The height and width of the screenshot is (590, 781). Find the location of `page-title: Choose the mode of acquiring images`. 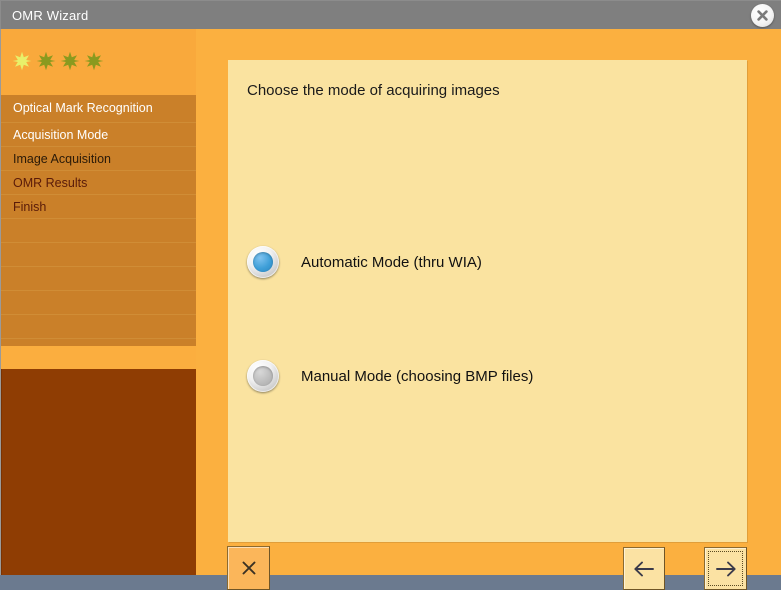

page-title: Choose the mode of acquiring images is located at coordinates (373, 90).